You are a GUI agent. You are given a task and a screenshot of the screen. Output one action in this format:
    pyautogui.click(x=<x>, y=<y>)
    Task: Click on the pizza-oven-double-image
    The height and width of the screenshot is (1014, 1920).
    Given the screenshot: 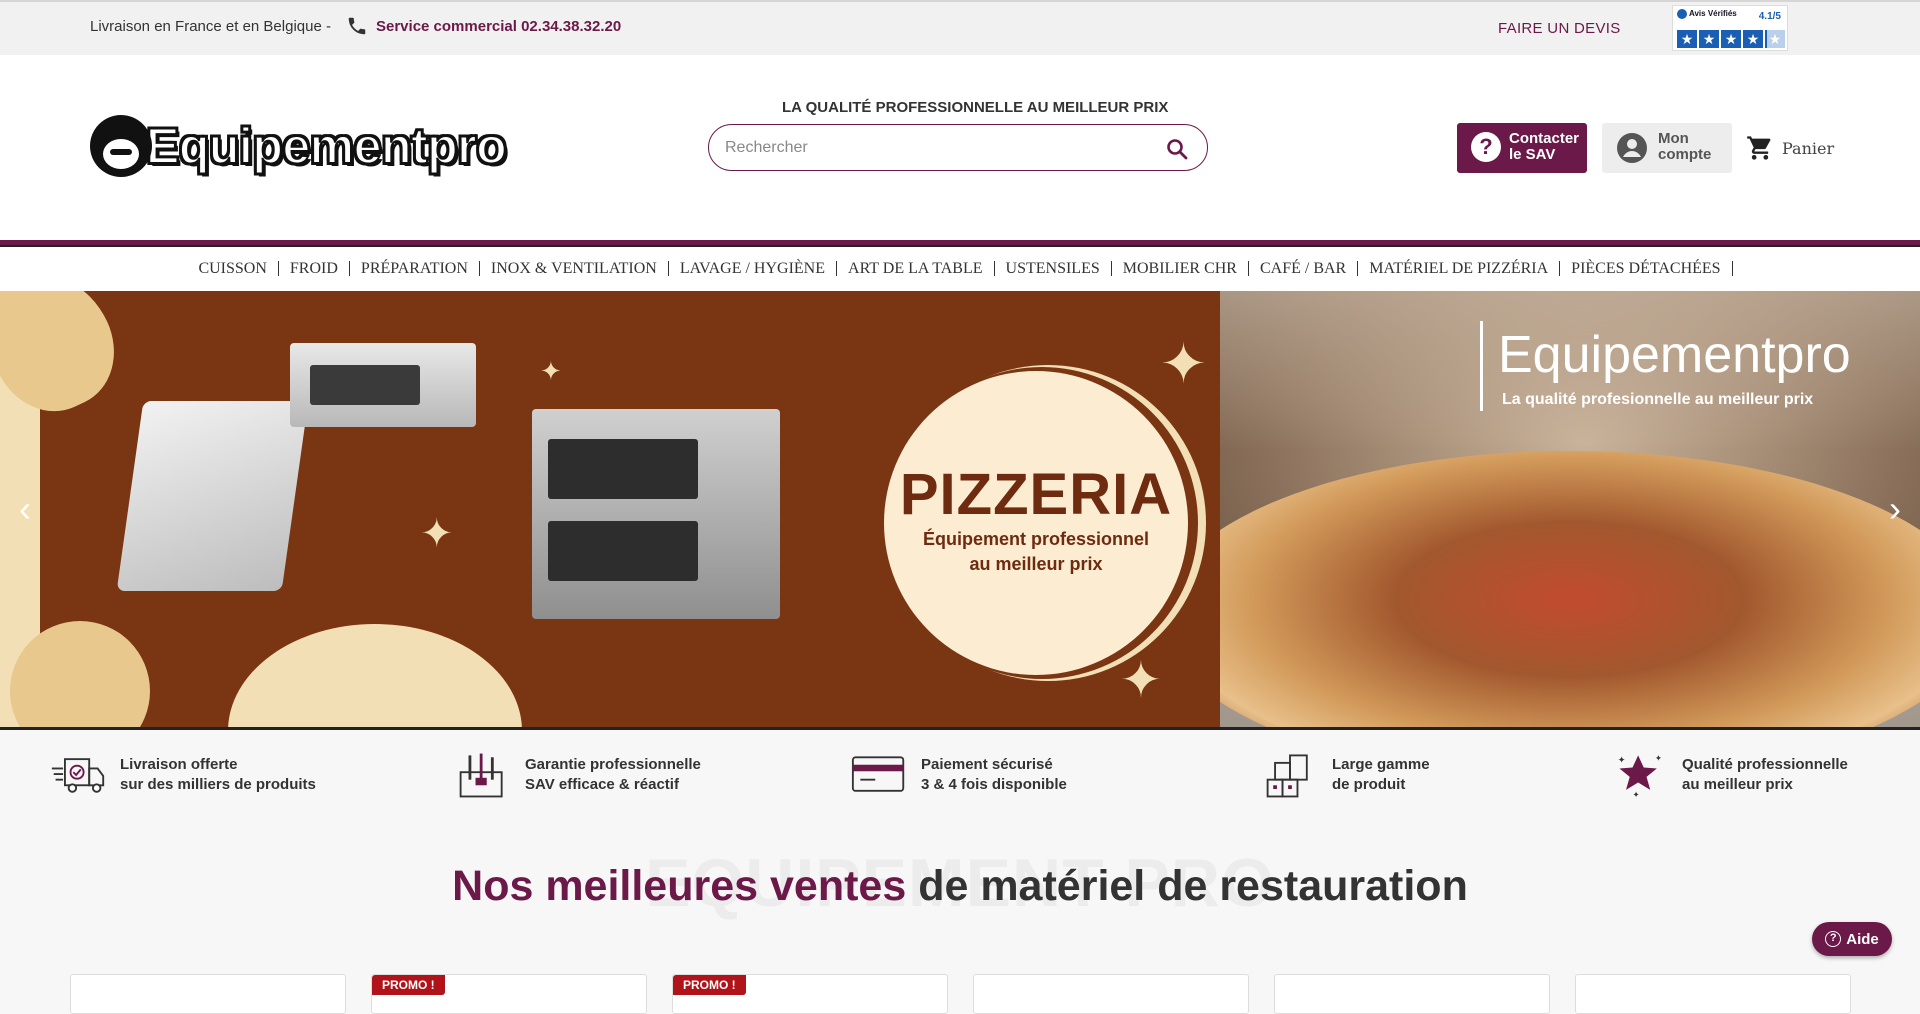 What is the action you would take?
    pyautogui.click(x=656, y=514)
    